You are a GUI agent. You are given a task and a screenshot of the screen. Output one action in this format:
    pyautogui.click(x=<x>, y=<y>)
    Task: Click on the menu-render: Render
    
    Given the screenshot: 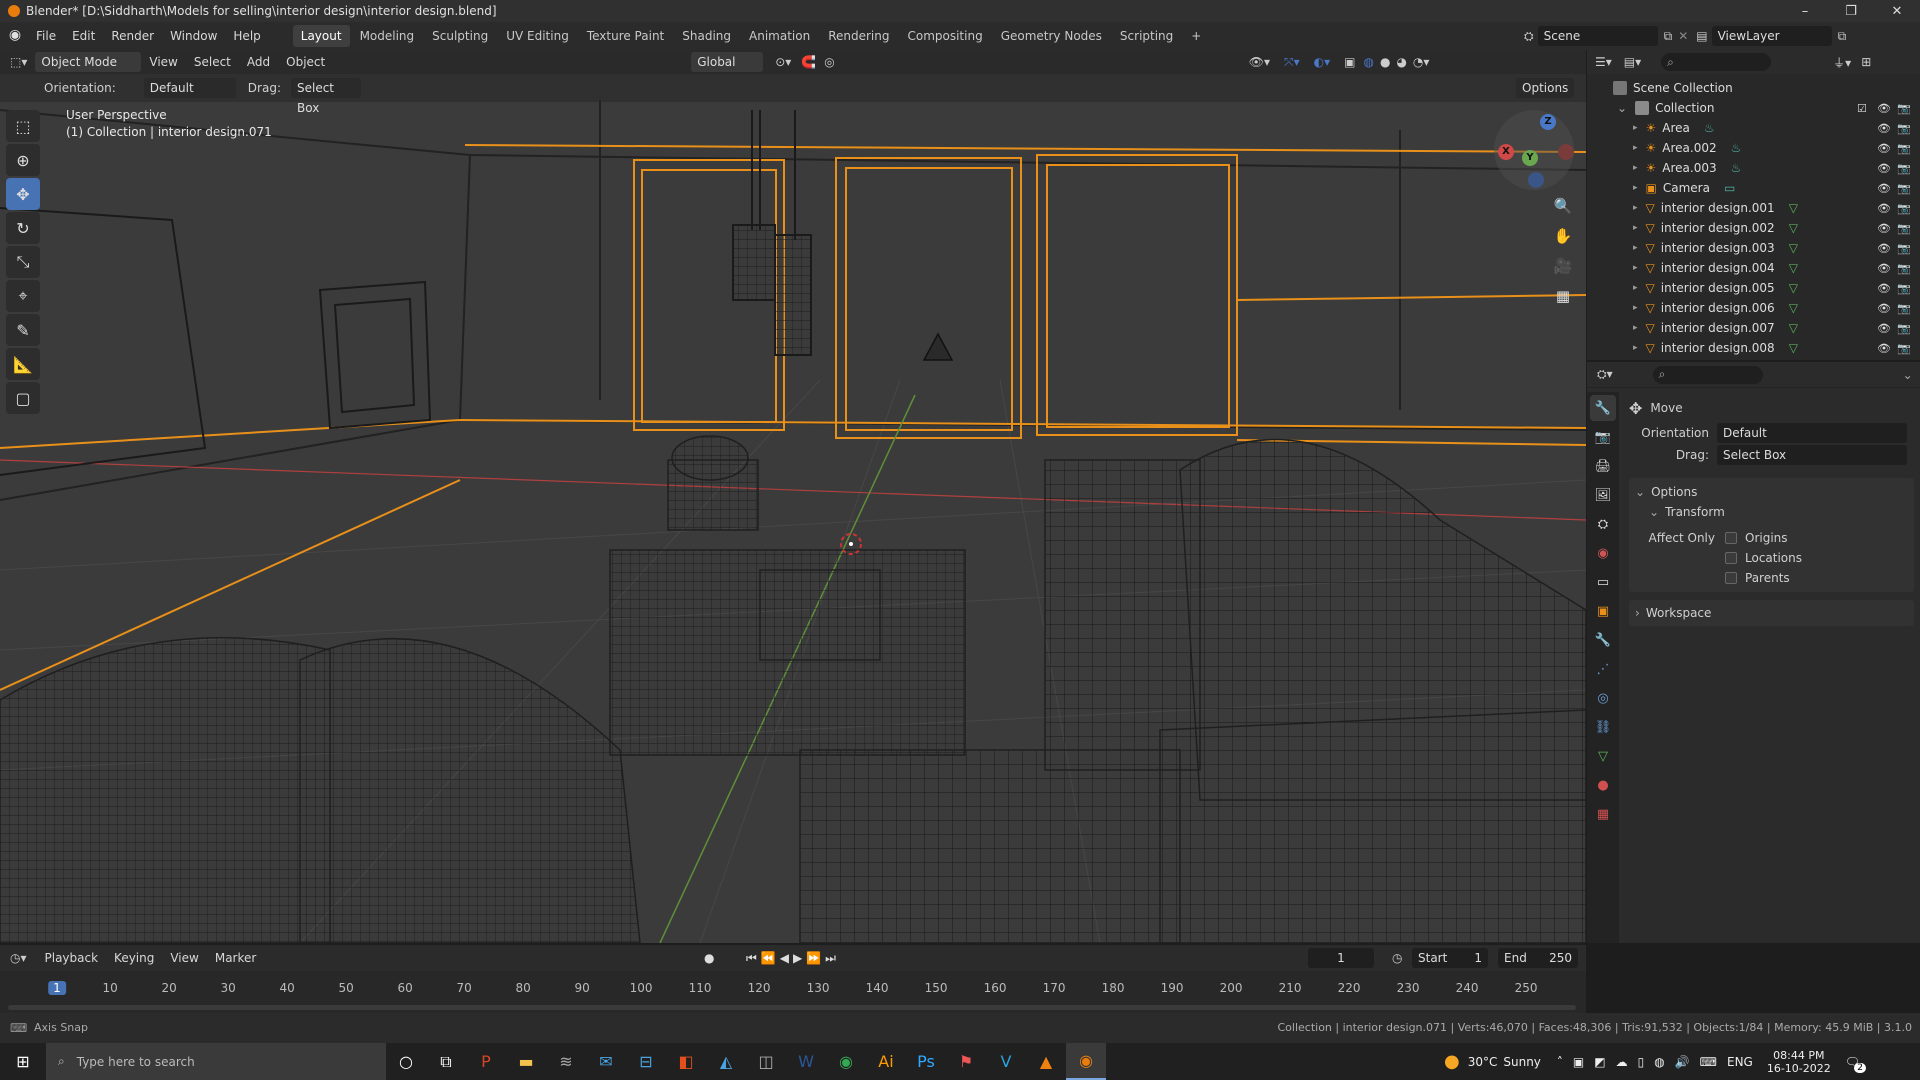 What is the action you would take?
    pyautogui.click(x=132, y=36)
    